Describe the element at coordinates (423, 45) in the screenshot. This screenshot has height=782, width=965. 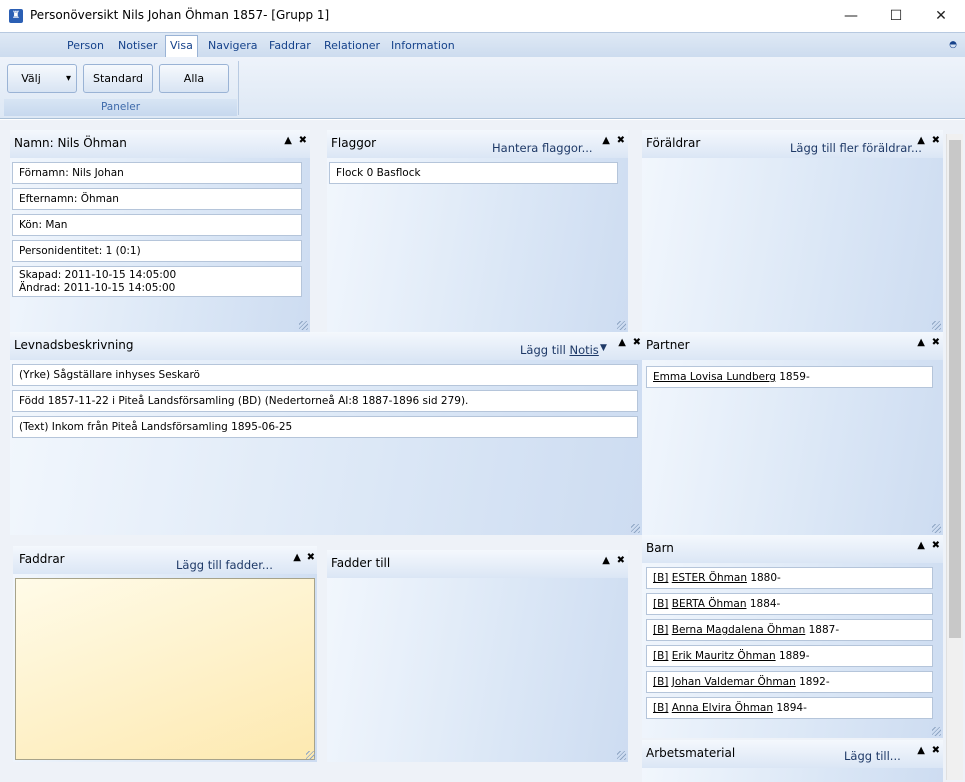
I see `tab-information: Information` at that location.